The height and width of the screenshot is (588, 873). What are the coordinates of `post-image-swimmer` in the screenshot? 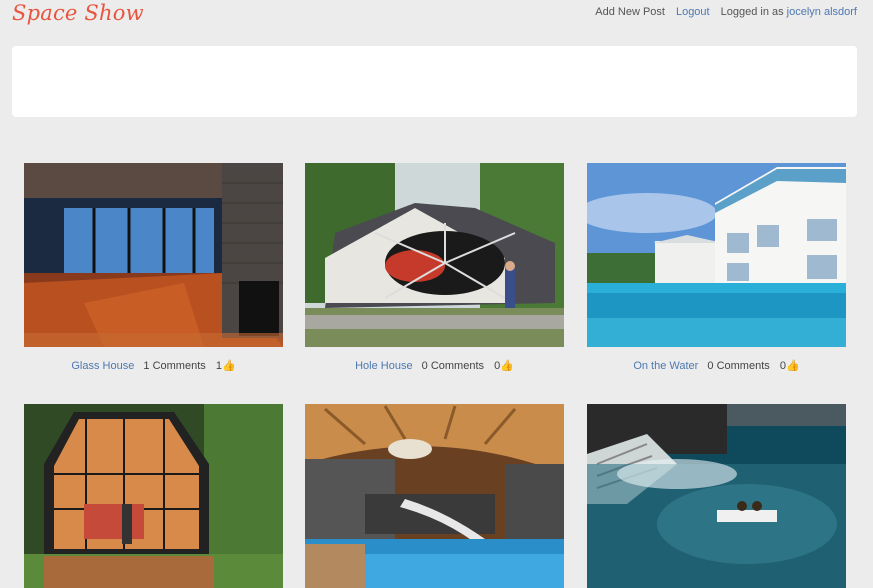 It's located at (716, 496).